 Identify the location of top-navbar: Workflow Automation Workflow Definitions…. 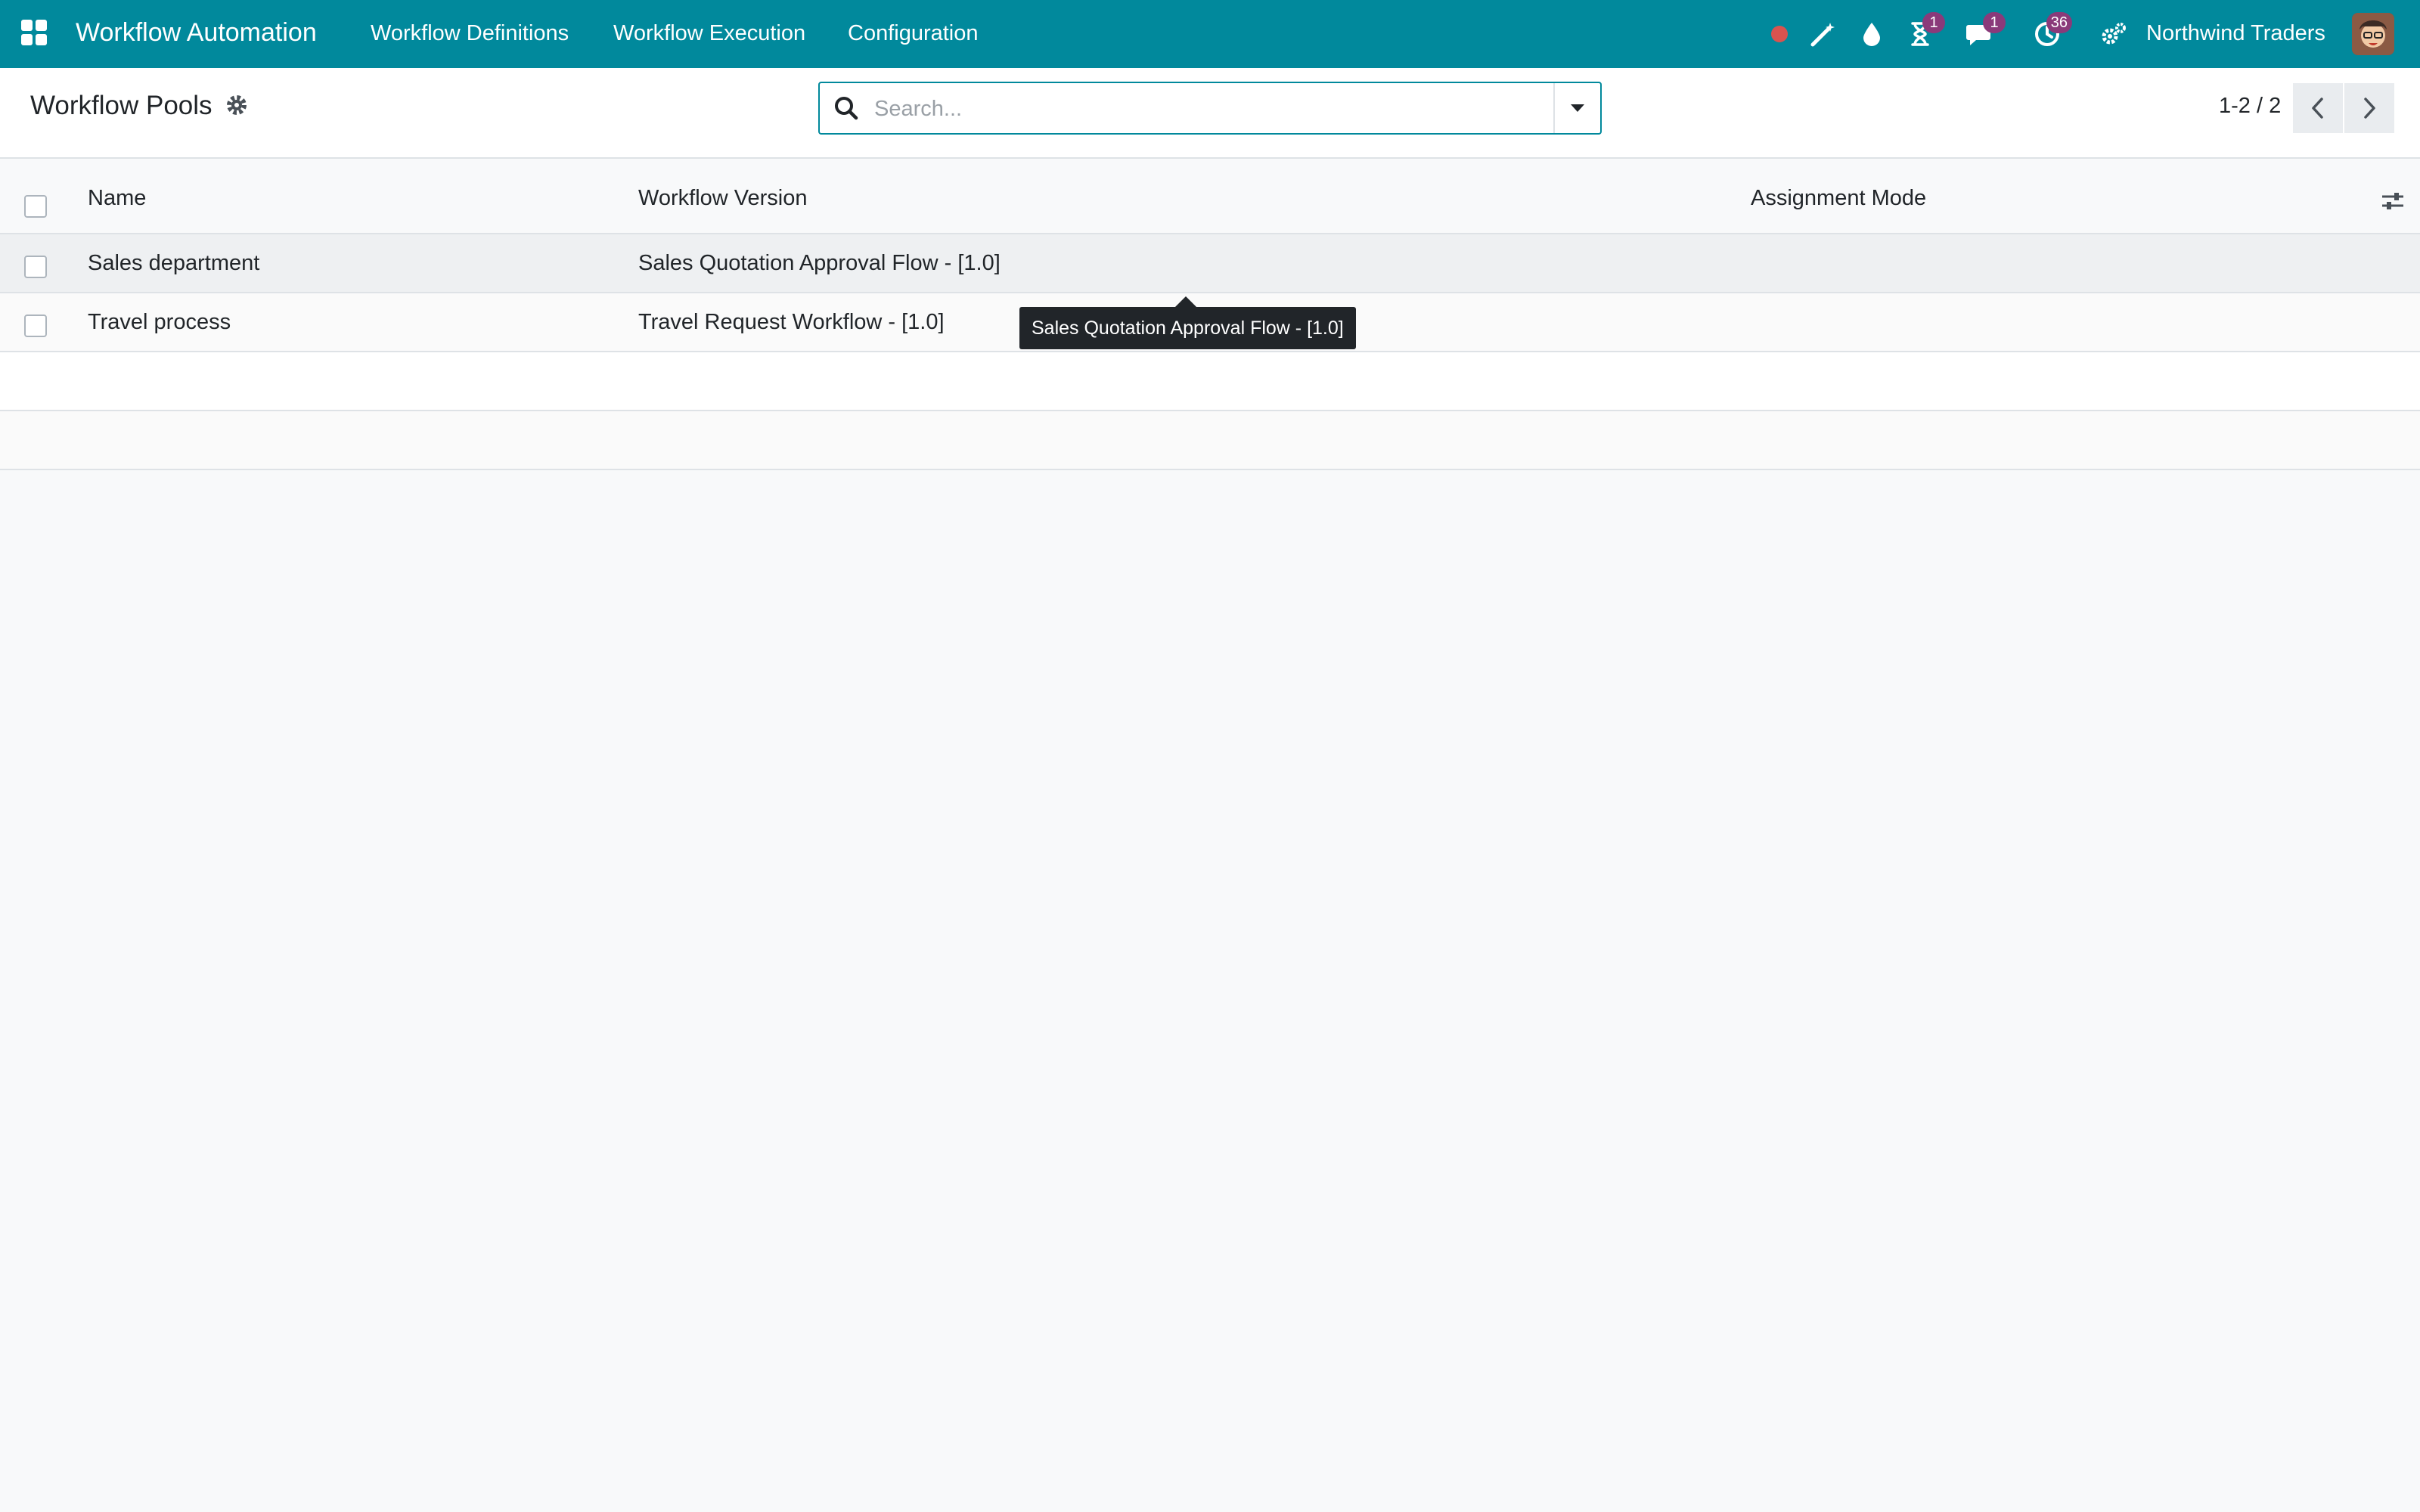
(1210, 34).